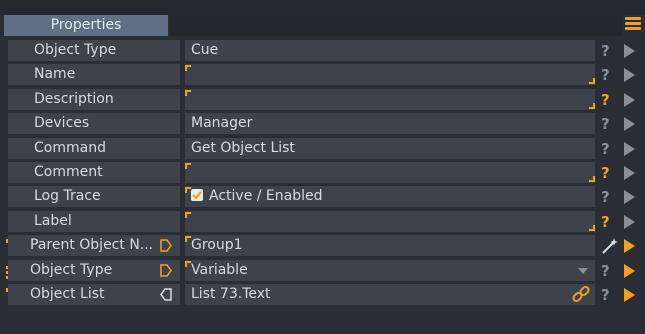  I want to click on property-label: Command, so click(94, 148).